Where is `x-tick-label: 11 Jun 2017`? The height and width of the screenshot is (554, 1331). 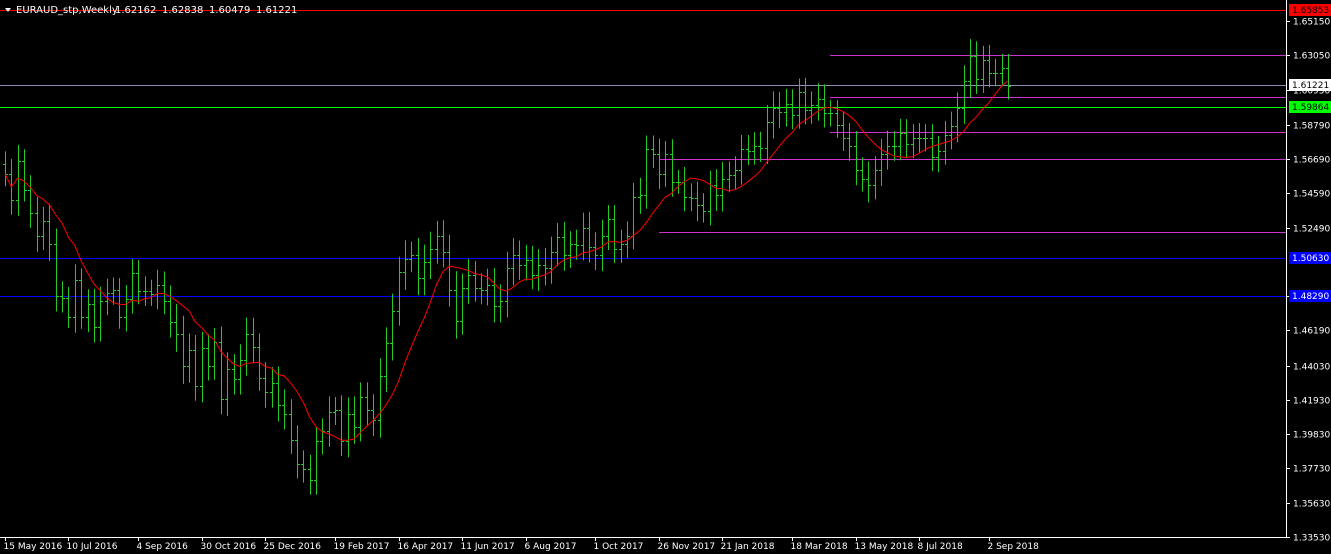
x-tick-label: 11 Jun 2017 is located at coordinates (488, 547).